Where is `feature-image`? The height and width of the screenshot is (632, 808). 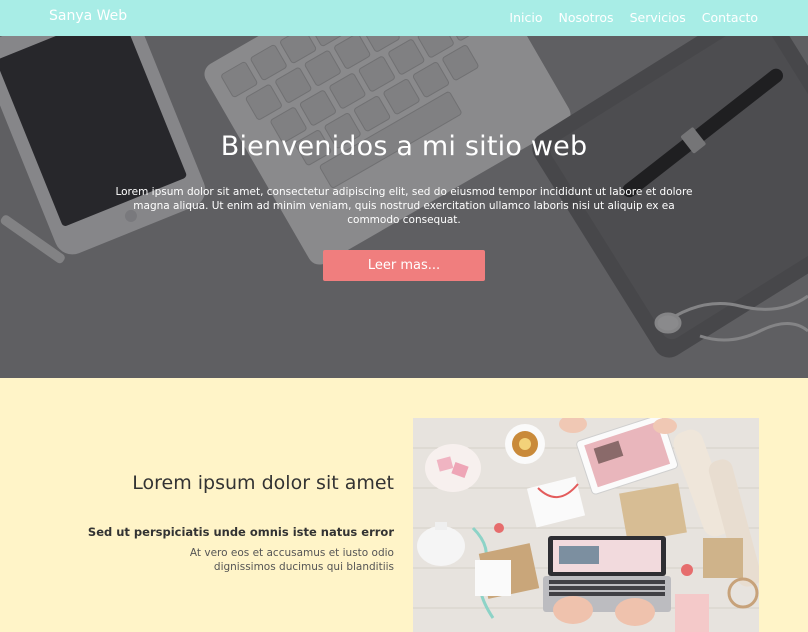 feature-image is located at coordinates (586, 525).